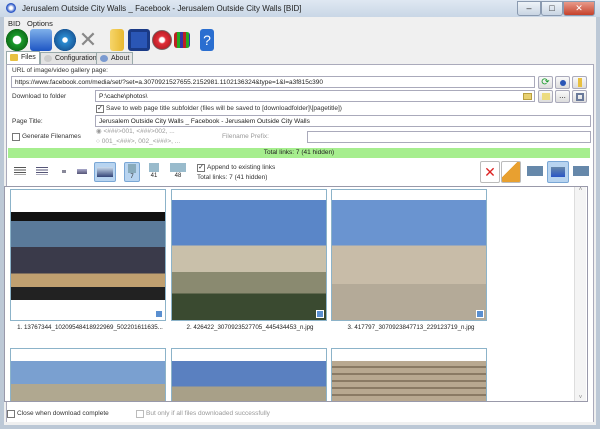 The height and width of the screenshot is (429, 600). Describe the element at coordinates (39, 96) in the screenshot. I see `folder-label: Download to folder` at that location.